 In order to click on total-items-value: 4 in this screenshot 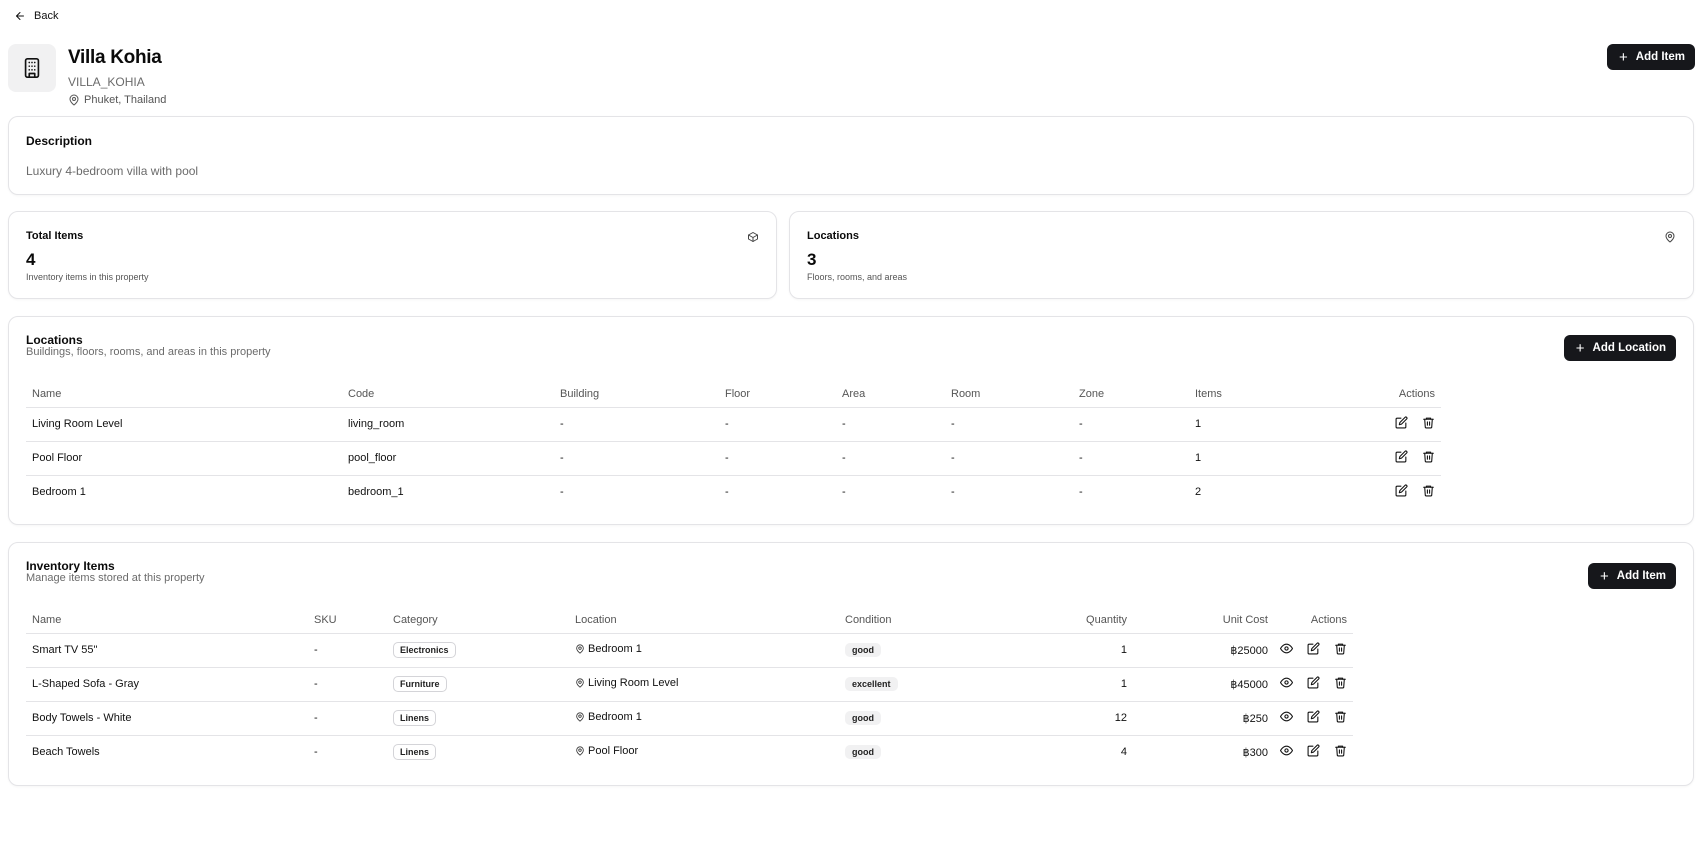, I will do `click(31, 259)`.